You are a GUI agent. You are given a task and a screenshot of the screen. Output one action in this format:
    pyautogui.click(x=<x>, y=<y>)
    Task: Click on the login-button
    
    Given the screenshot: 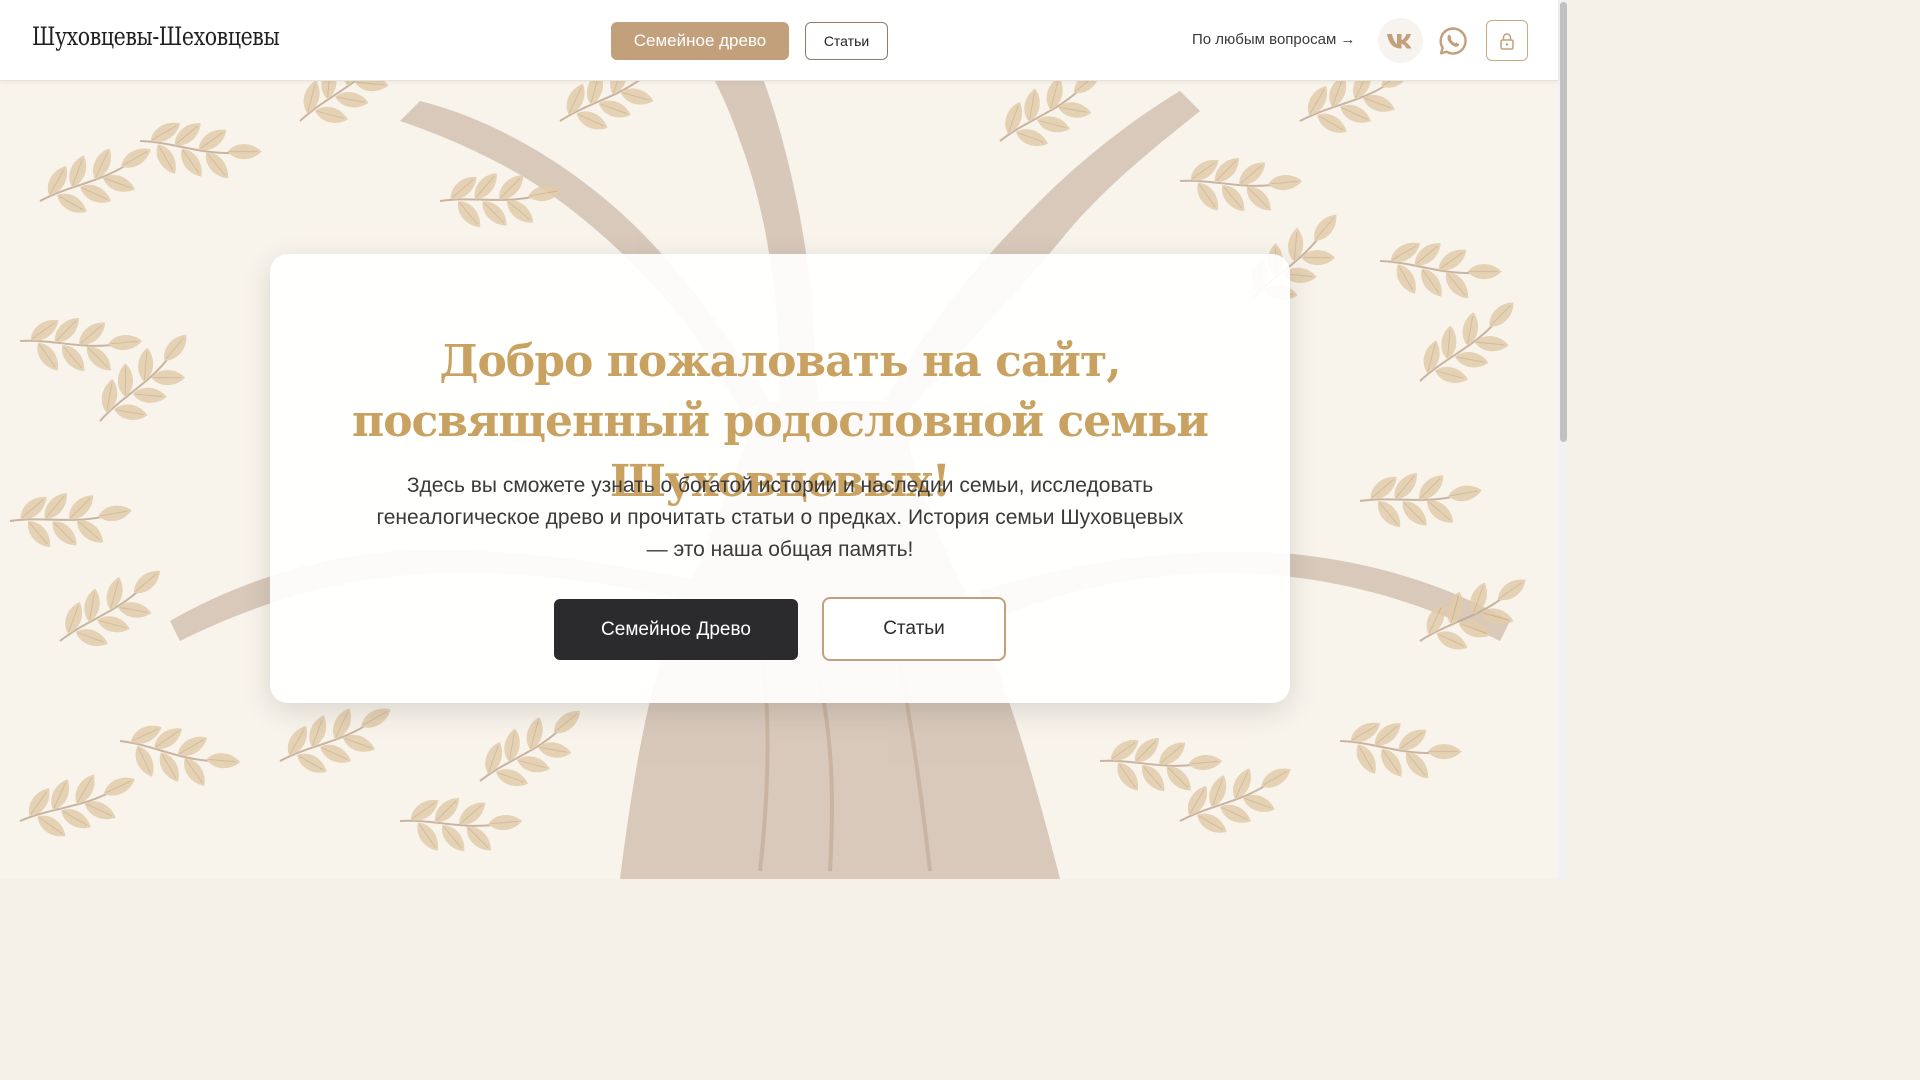 What is the action you would take?
    pyautogui.click(x=1507, y=40)
    